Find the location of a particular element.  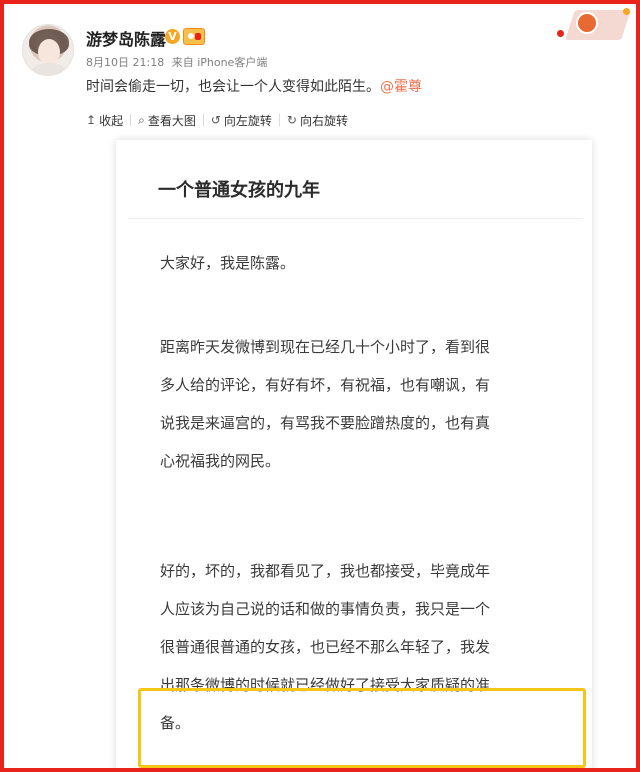

image-toolbar: ↥ 收起 ⌕ 查看大图 ↺ 向左旋转 ↻ 向右旋转 is located at coordinates (217, 120).